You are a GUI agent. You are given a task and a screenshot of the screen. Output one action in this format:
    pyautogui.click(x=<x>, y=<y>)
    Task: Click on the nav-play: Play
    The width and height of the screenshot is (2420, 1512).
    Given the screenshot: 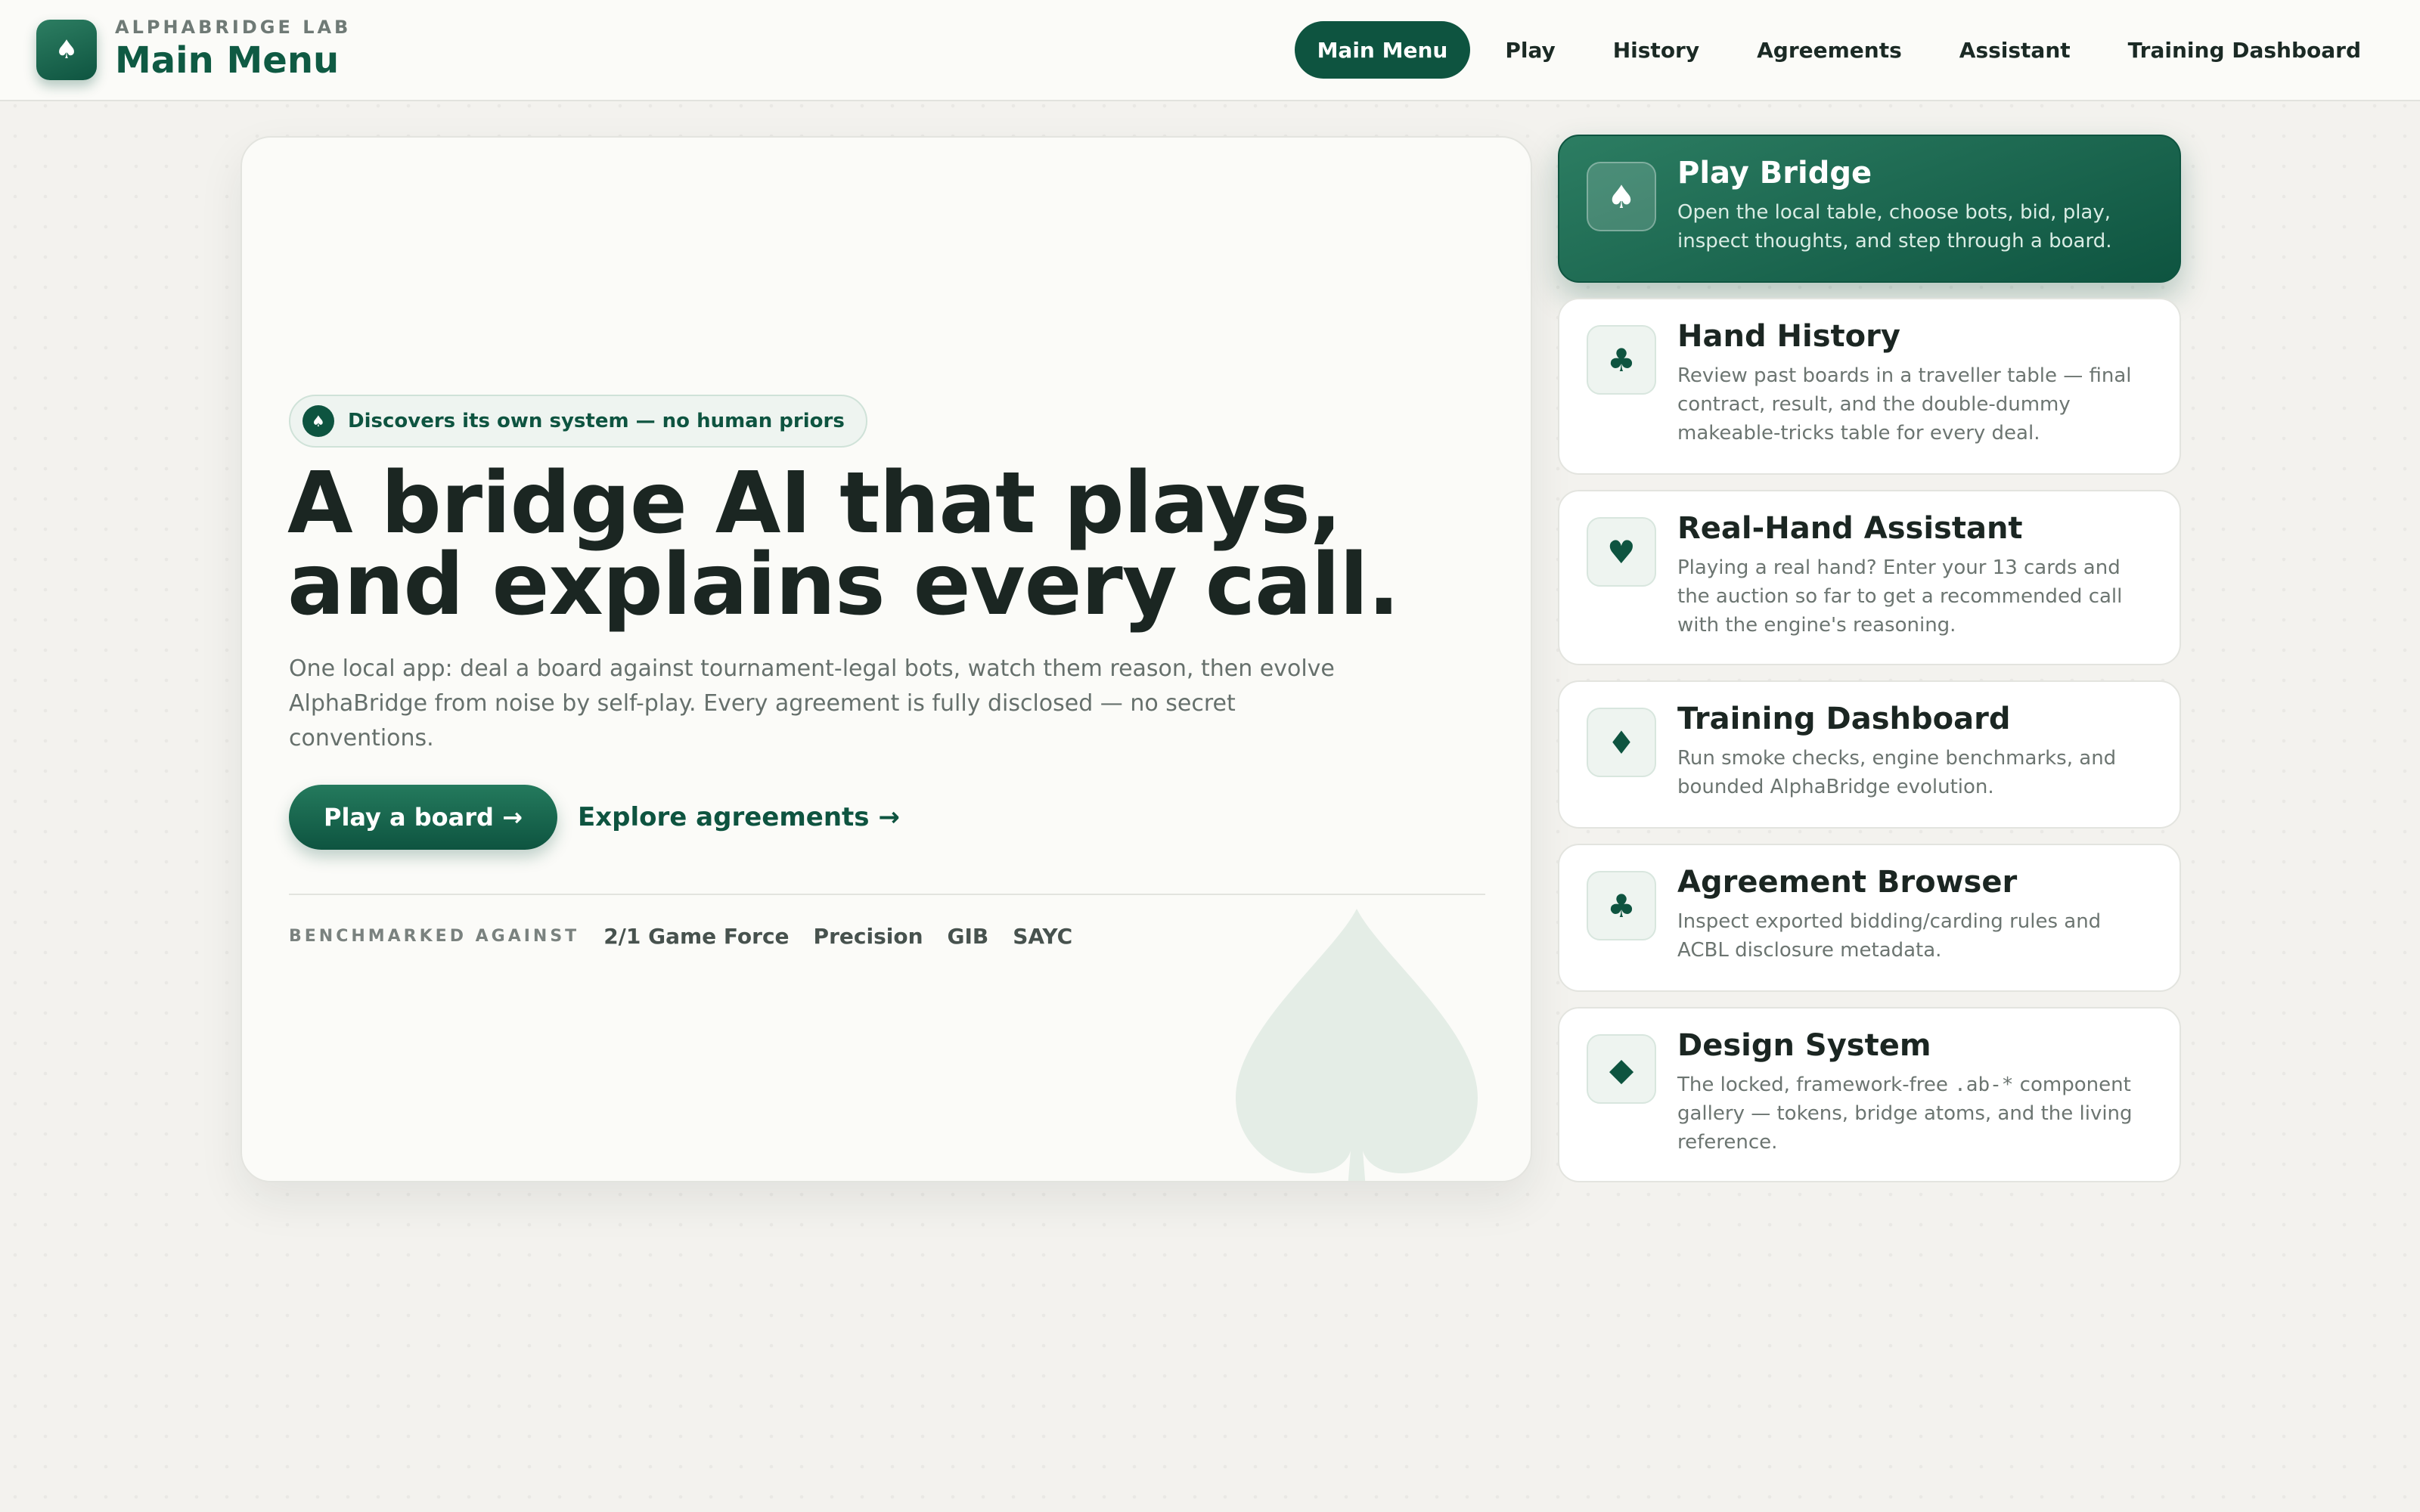 What is the action you would take?
    pyautogui.click(x=1530, y=50)
    